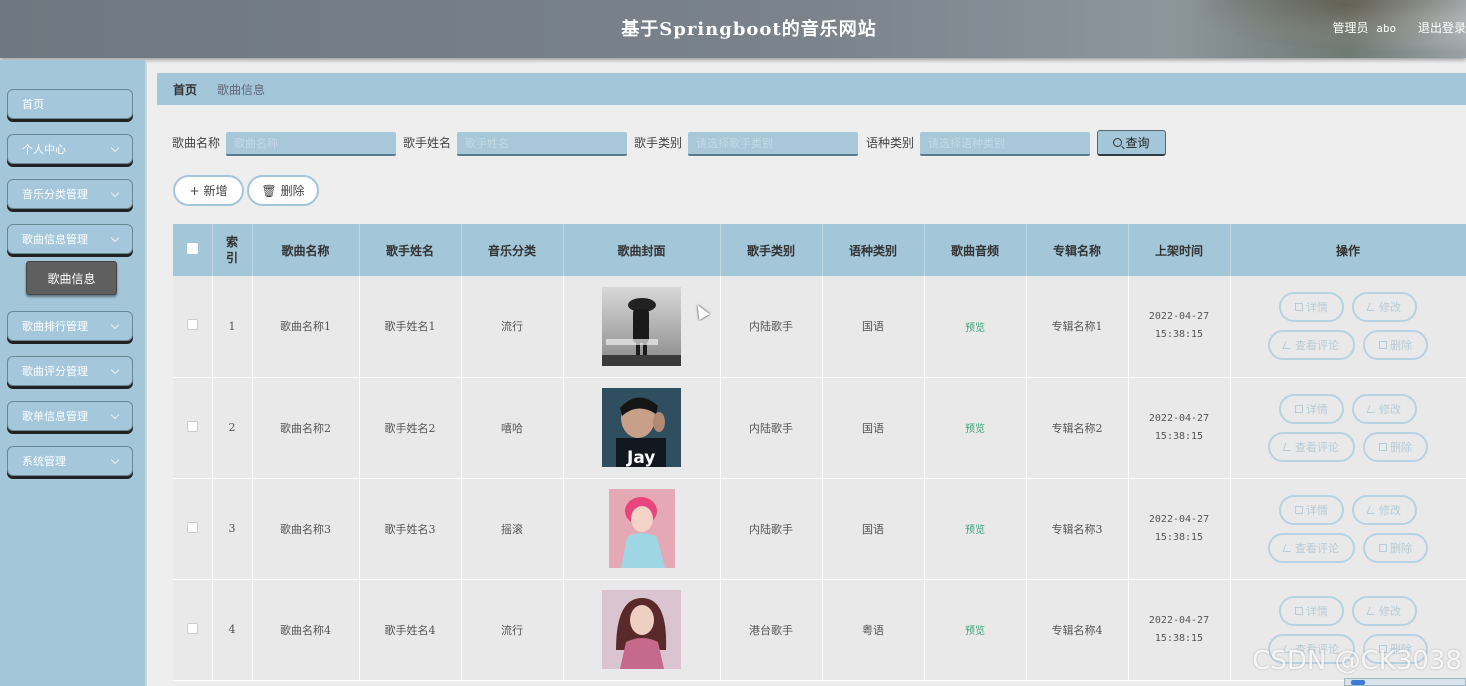  Describe the element at coordinates (1357, 661) in the screenshot. I see `watermark: CSDN @CK3038` at that location.